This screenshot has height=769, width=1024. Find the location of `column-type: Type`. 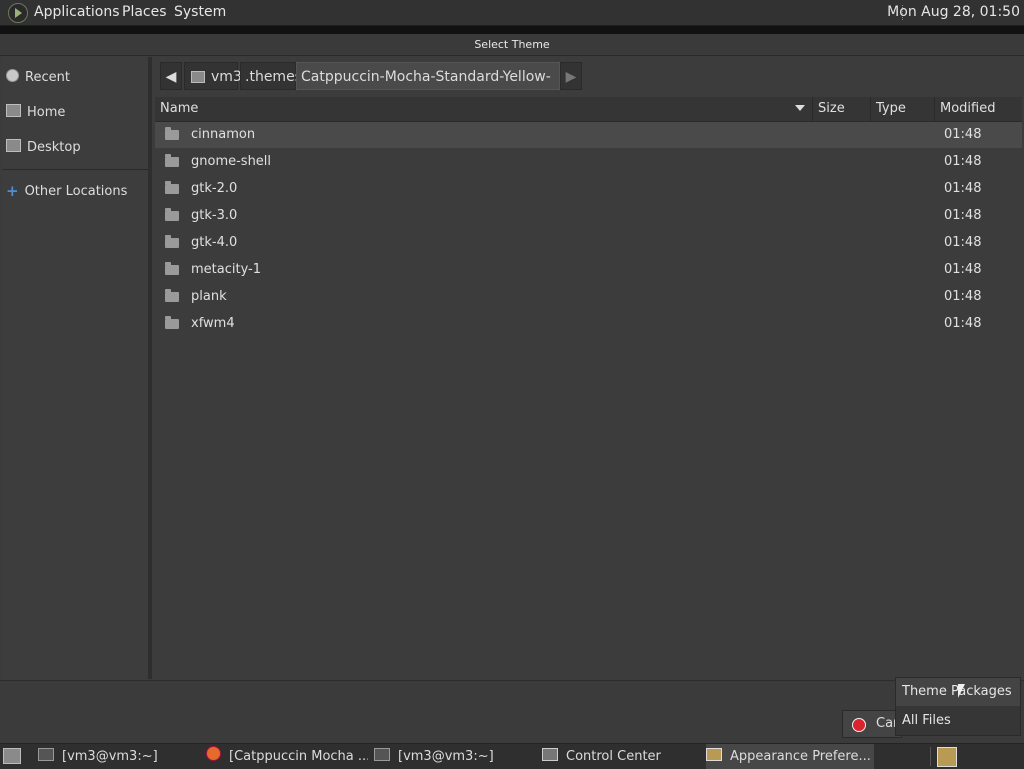

column-type: Type is located at coordinates (902, 109).